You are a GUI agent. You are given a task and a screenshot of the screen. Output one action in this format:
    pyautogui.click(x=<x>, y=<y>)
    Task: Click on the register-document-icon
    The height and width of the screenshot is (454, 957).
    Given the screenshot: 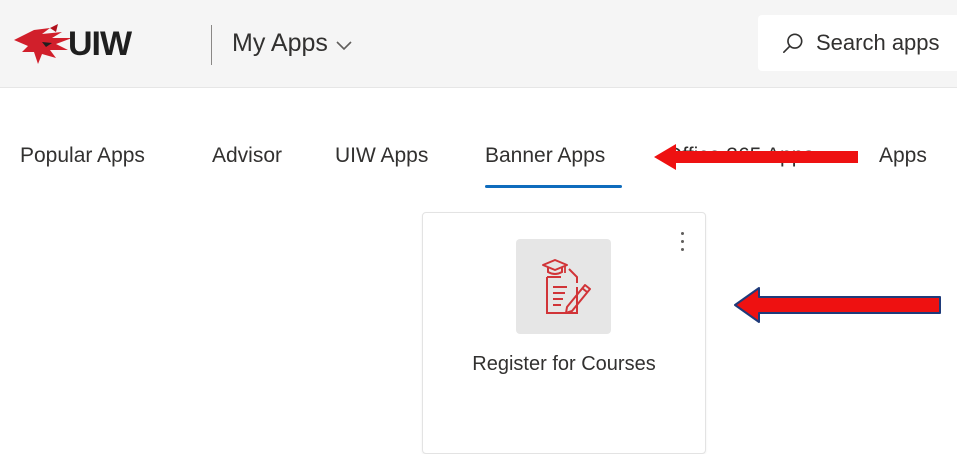 What is the action you would take?
    pyautogui.click(x=566, y=286)
    